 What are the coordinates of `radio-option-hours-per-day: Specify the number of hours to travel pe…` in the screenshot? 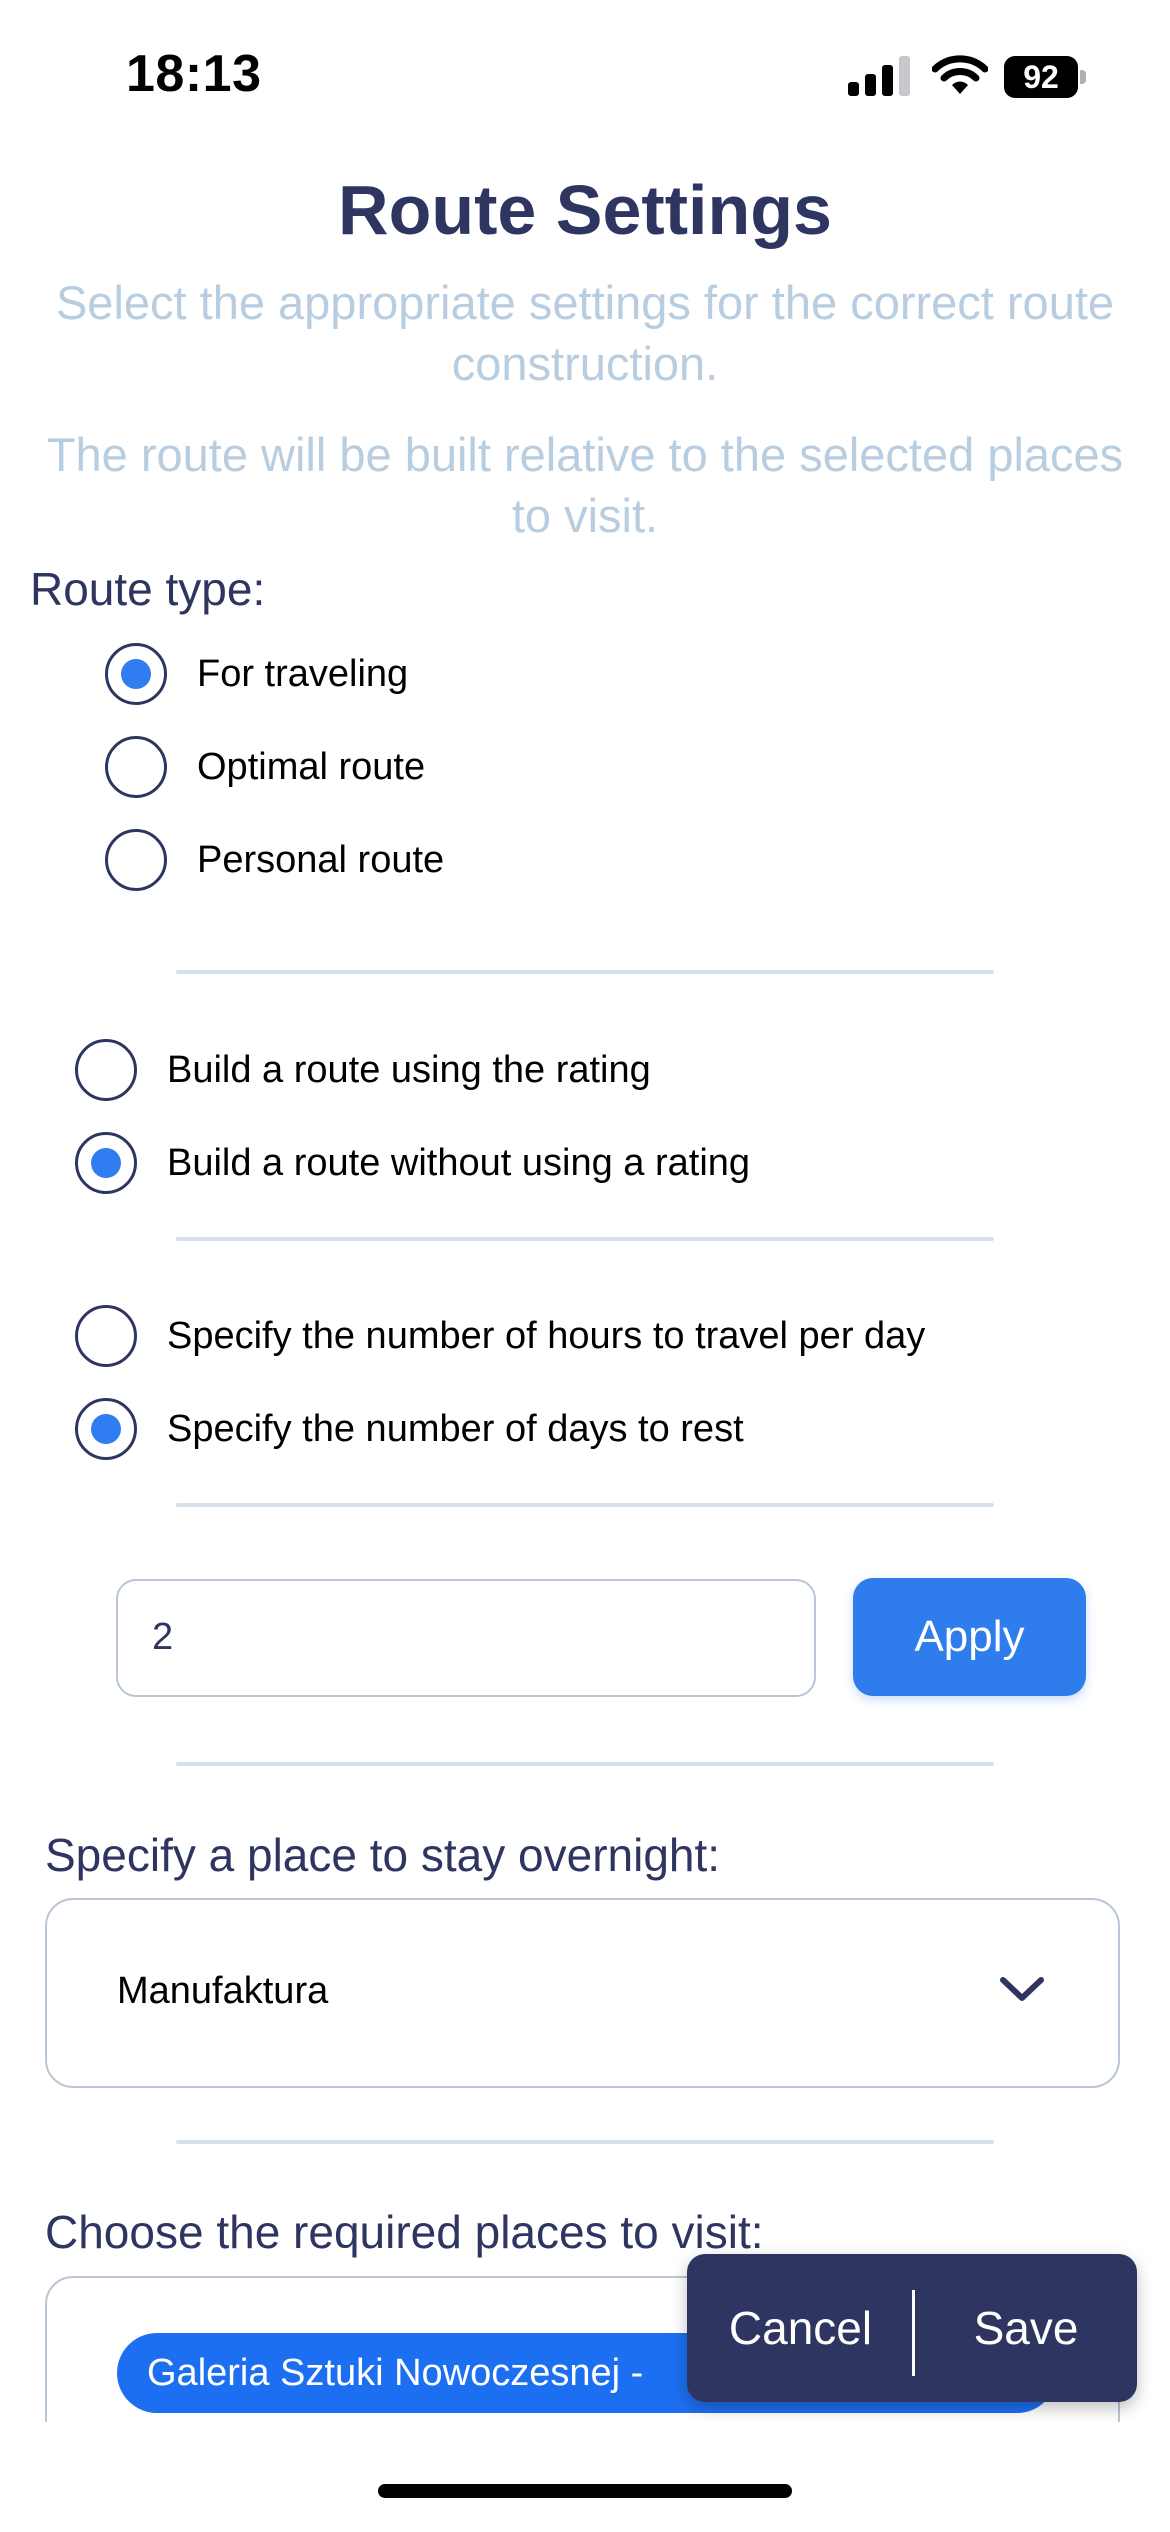 It's located at (500, 1336).